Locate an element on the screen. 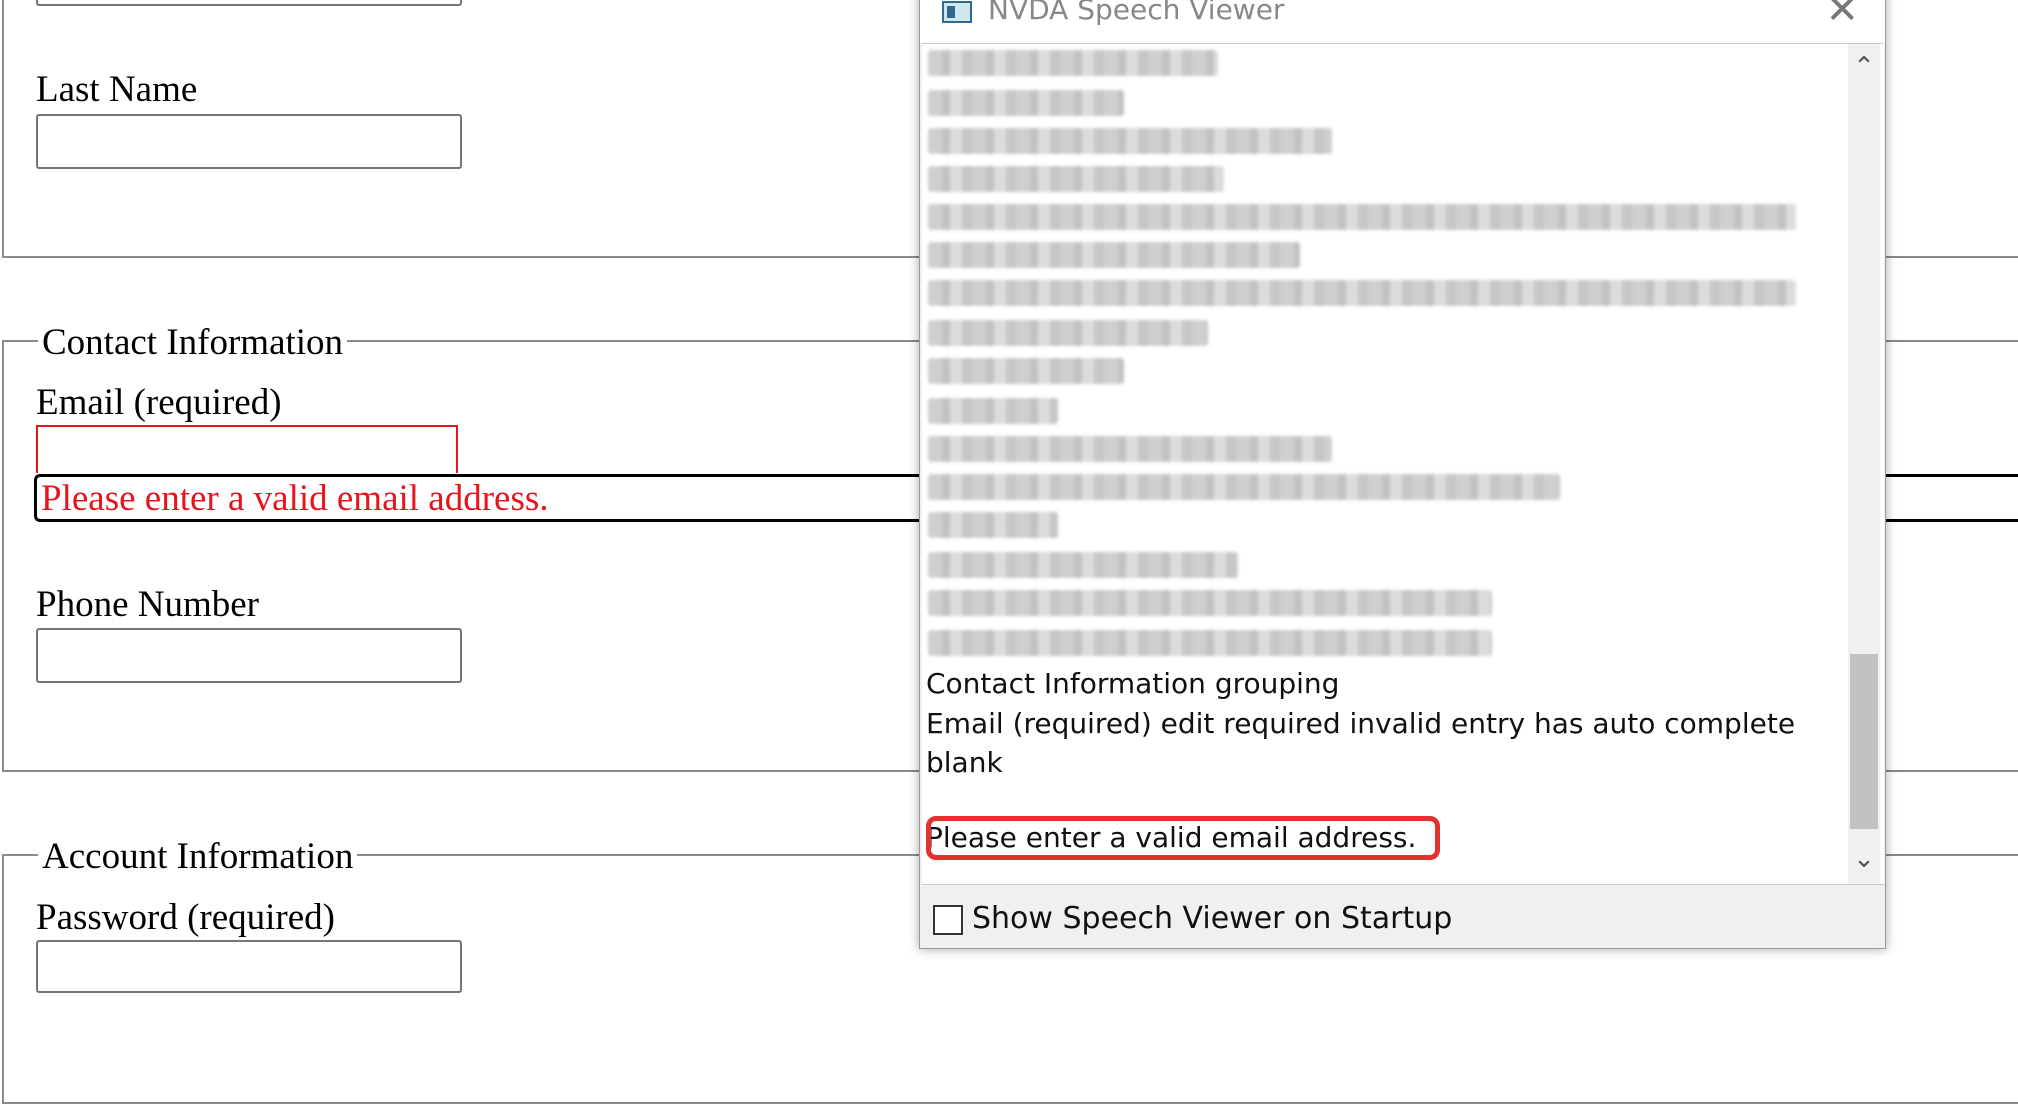 The height and width of the screenshot is (1104, 2018). scrollbar-thumb is located at coordinates (1864, 741).